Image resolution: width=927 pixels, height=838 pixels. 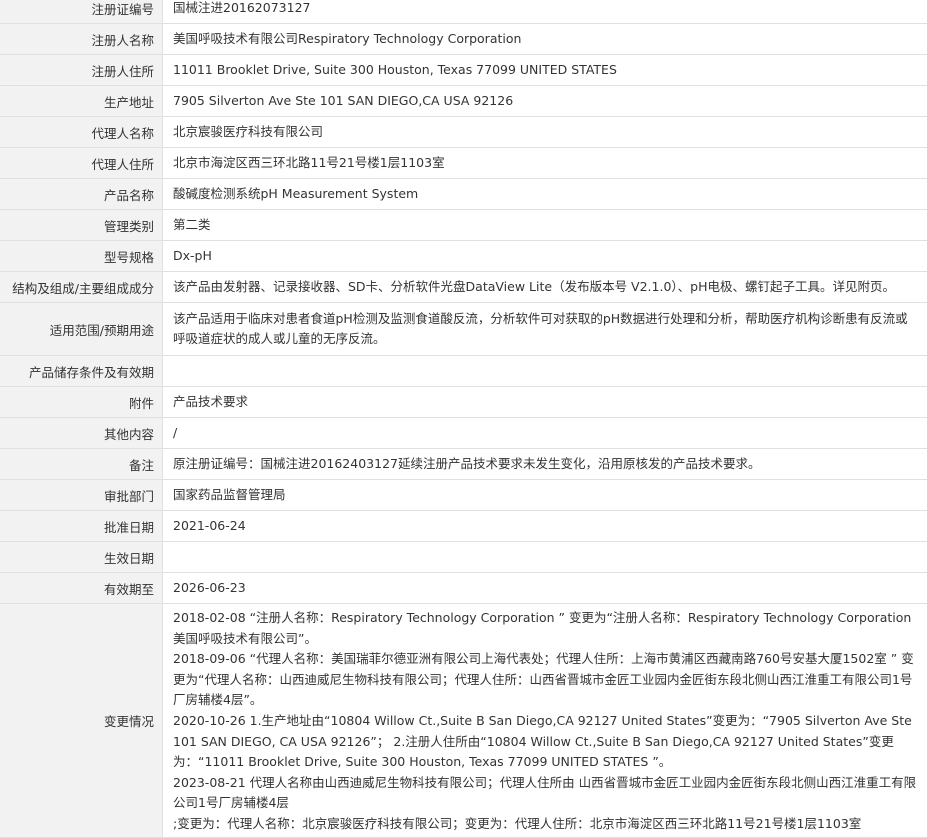 What do you see at coordinates (209, 525) in the screenshot?
I see `row-value: 2021-06-24` at bounding box center [209, 525].